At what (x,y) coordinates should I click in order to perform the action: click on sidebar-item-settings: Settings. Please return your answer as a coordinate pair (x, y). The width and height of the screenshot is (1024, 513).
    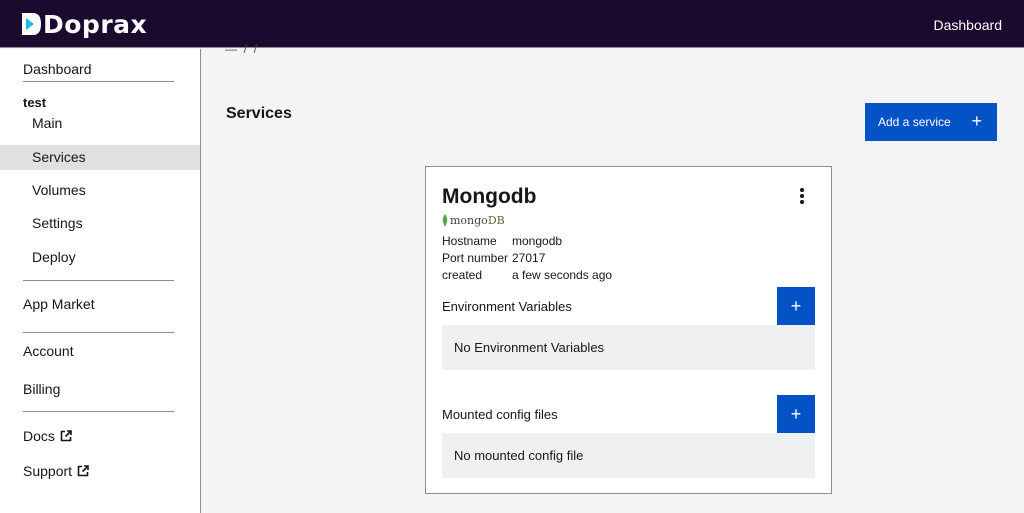
    Looking at the image, I should click on (100, 223).